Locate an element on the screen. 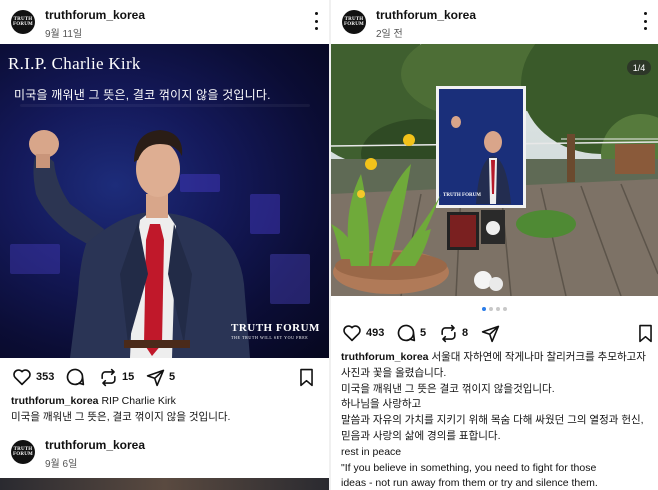  repost-button: 8 is located at coordinates (453, 333).